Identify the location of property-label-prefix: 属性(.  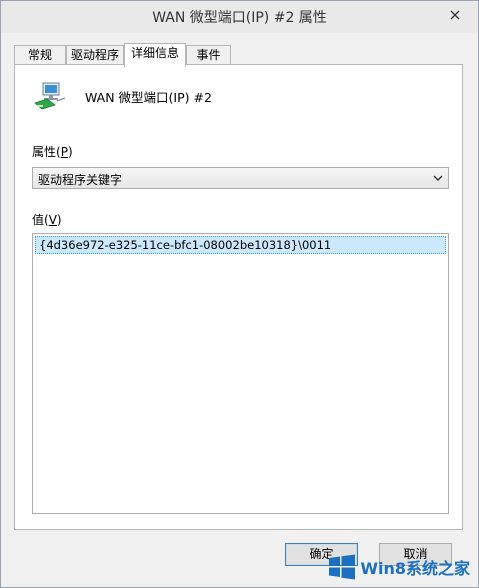
(46, 152).